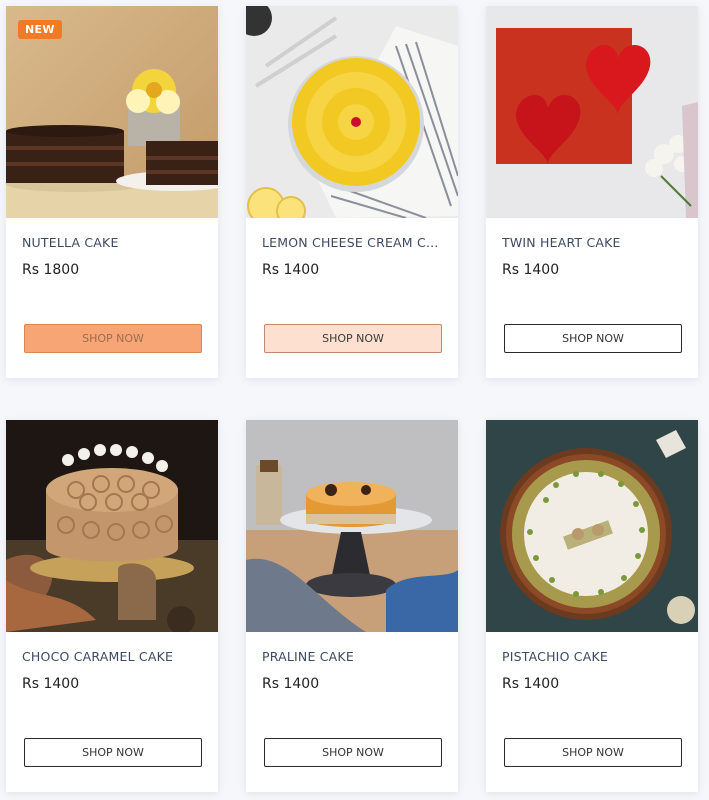  I want to click on twin-heart-cake-image, so click(592, 112).